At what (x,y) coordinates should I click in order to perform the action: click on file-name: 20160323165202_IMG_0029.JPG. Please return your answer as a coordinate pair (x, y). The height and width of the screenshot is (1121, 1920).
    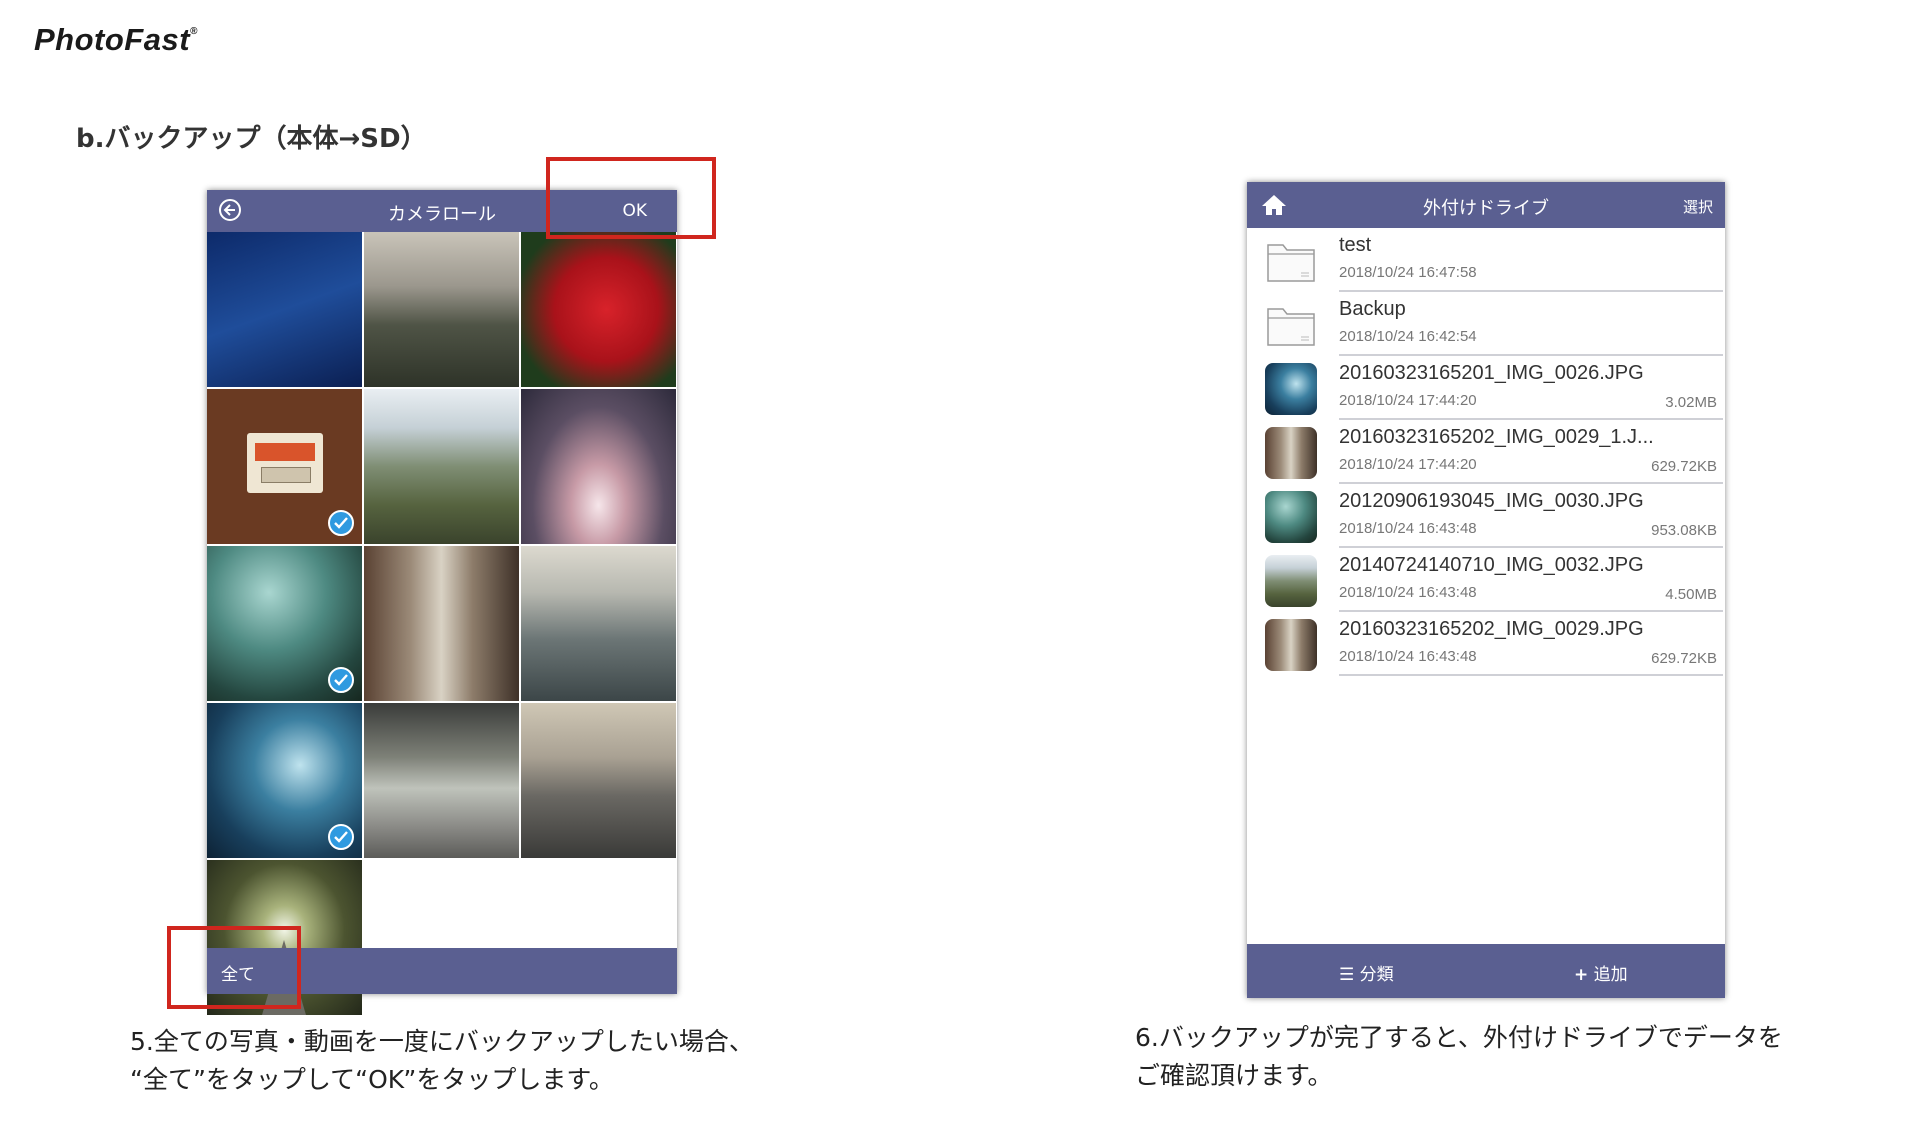
    Looking at the image, I should click on (1491, 629).